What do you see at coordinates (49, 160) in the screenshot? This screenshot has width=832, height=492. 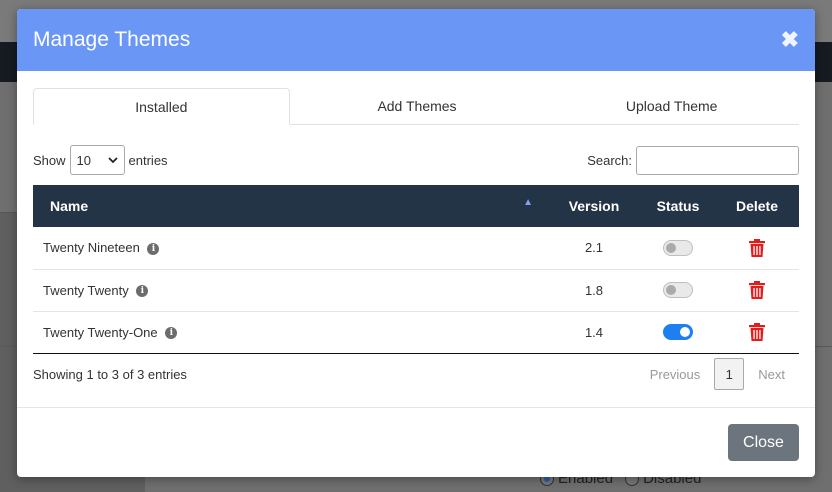 I see `show-label: Show` at bounding box center [49, 160].